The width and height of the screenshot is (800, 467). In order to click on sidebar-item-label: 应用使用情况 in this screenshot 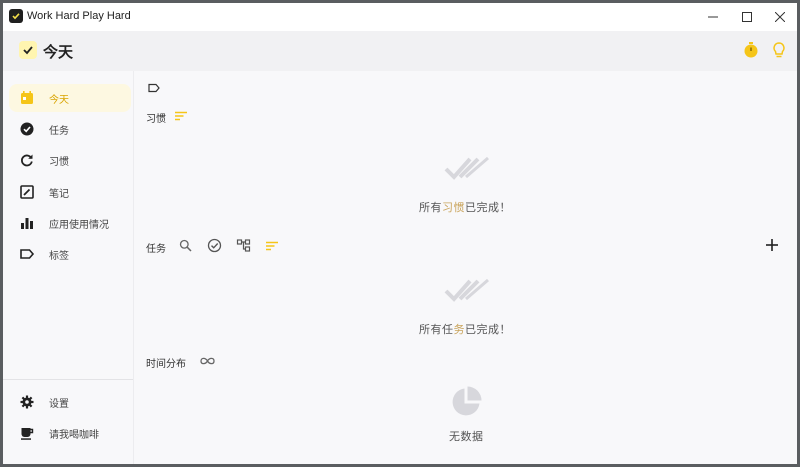, I will do `click(79, 225)`.